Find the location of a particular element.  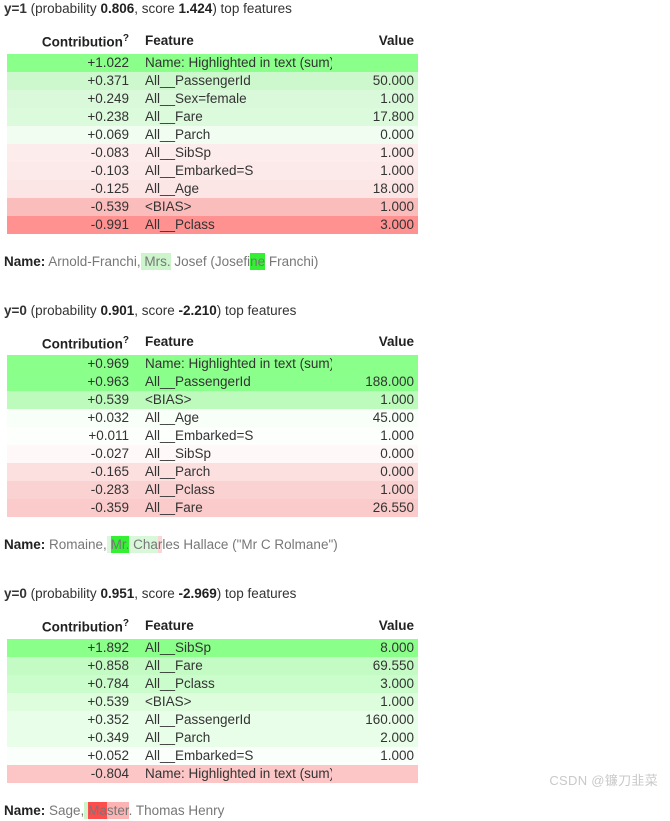

cell-contribution: +1.892 is located at coordinates (108, 647).